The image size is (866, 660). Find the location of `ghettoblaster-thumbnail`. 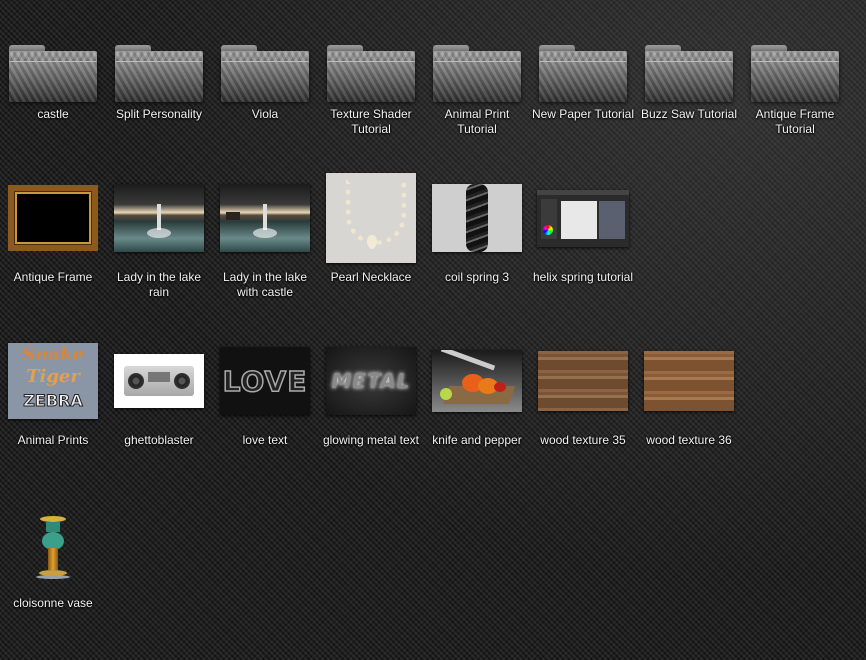

ghettoblaster-thumbnail is located at coordinates (159, 381).